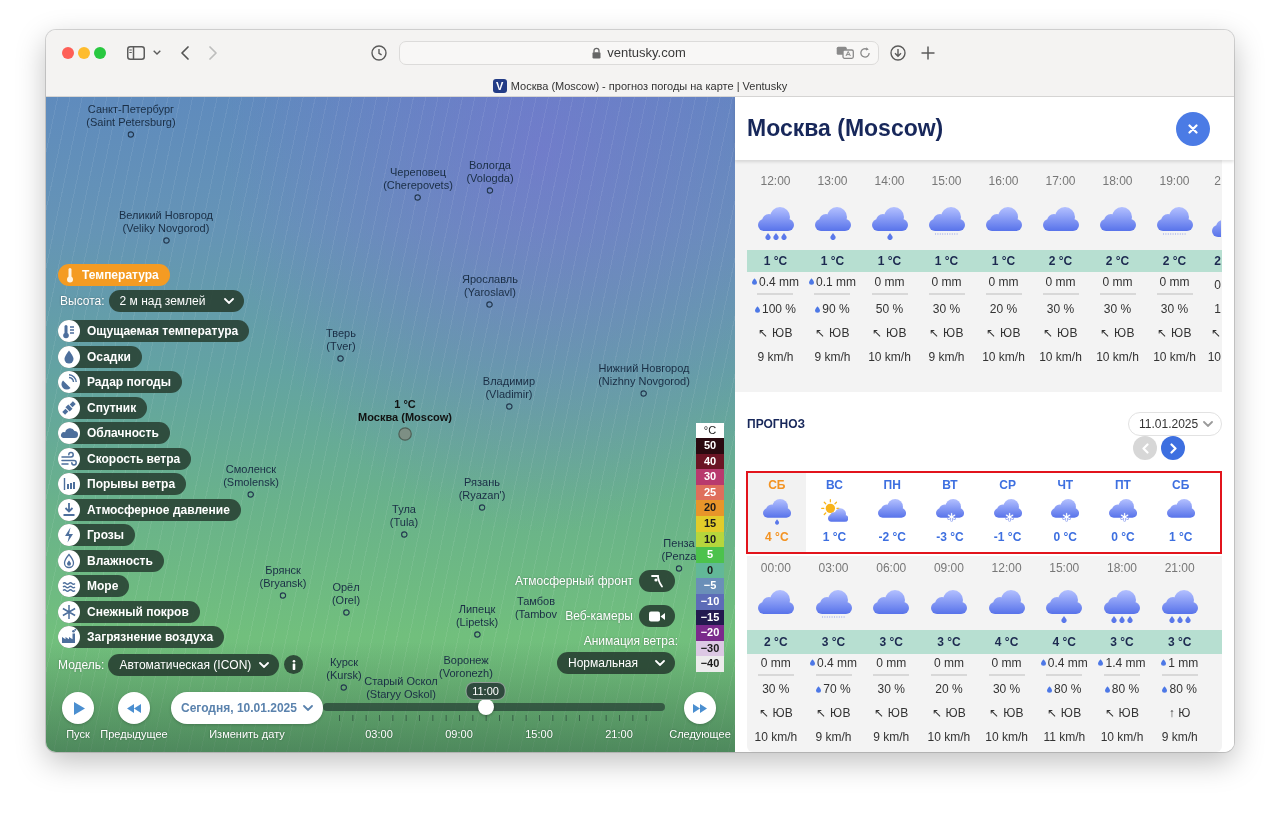 Image resolution: width=1280 pixels, height=814 pixels. What do you see at coordinates (898, 52) in the screenshot?
I see `download-icon` at bounding box center [898, 52].